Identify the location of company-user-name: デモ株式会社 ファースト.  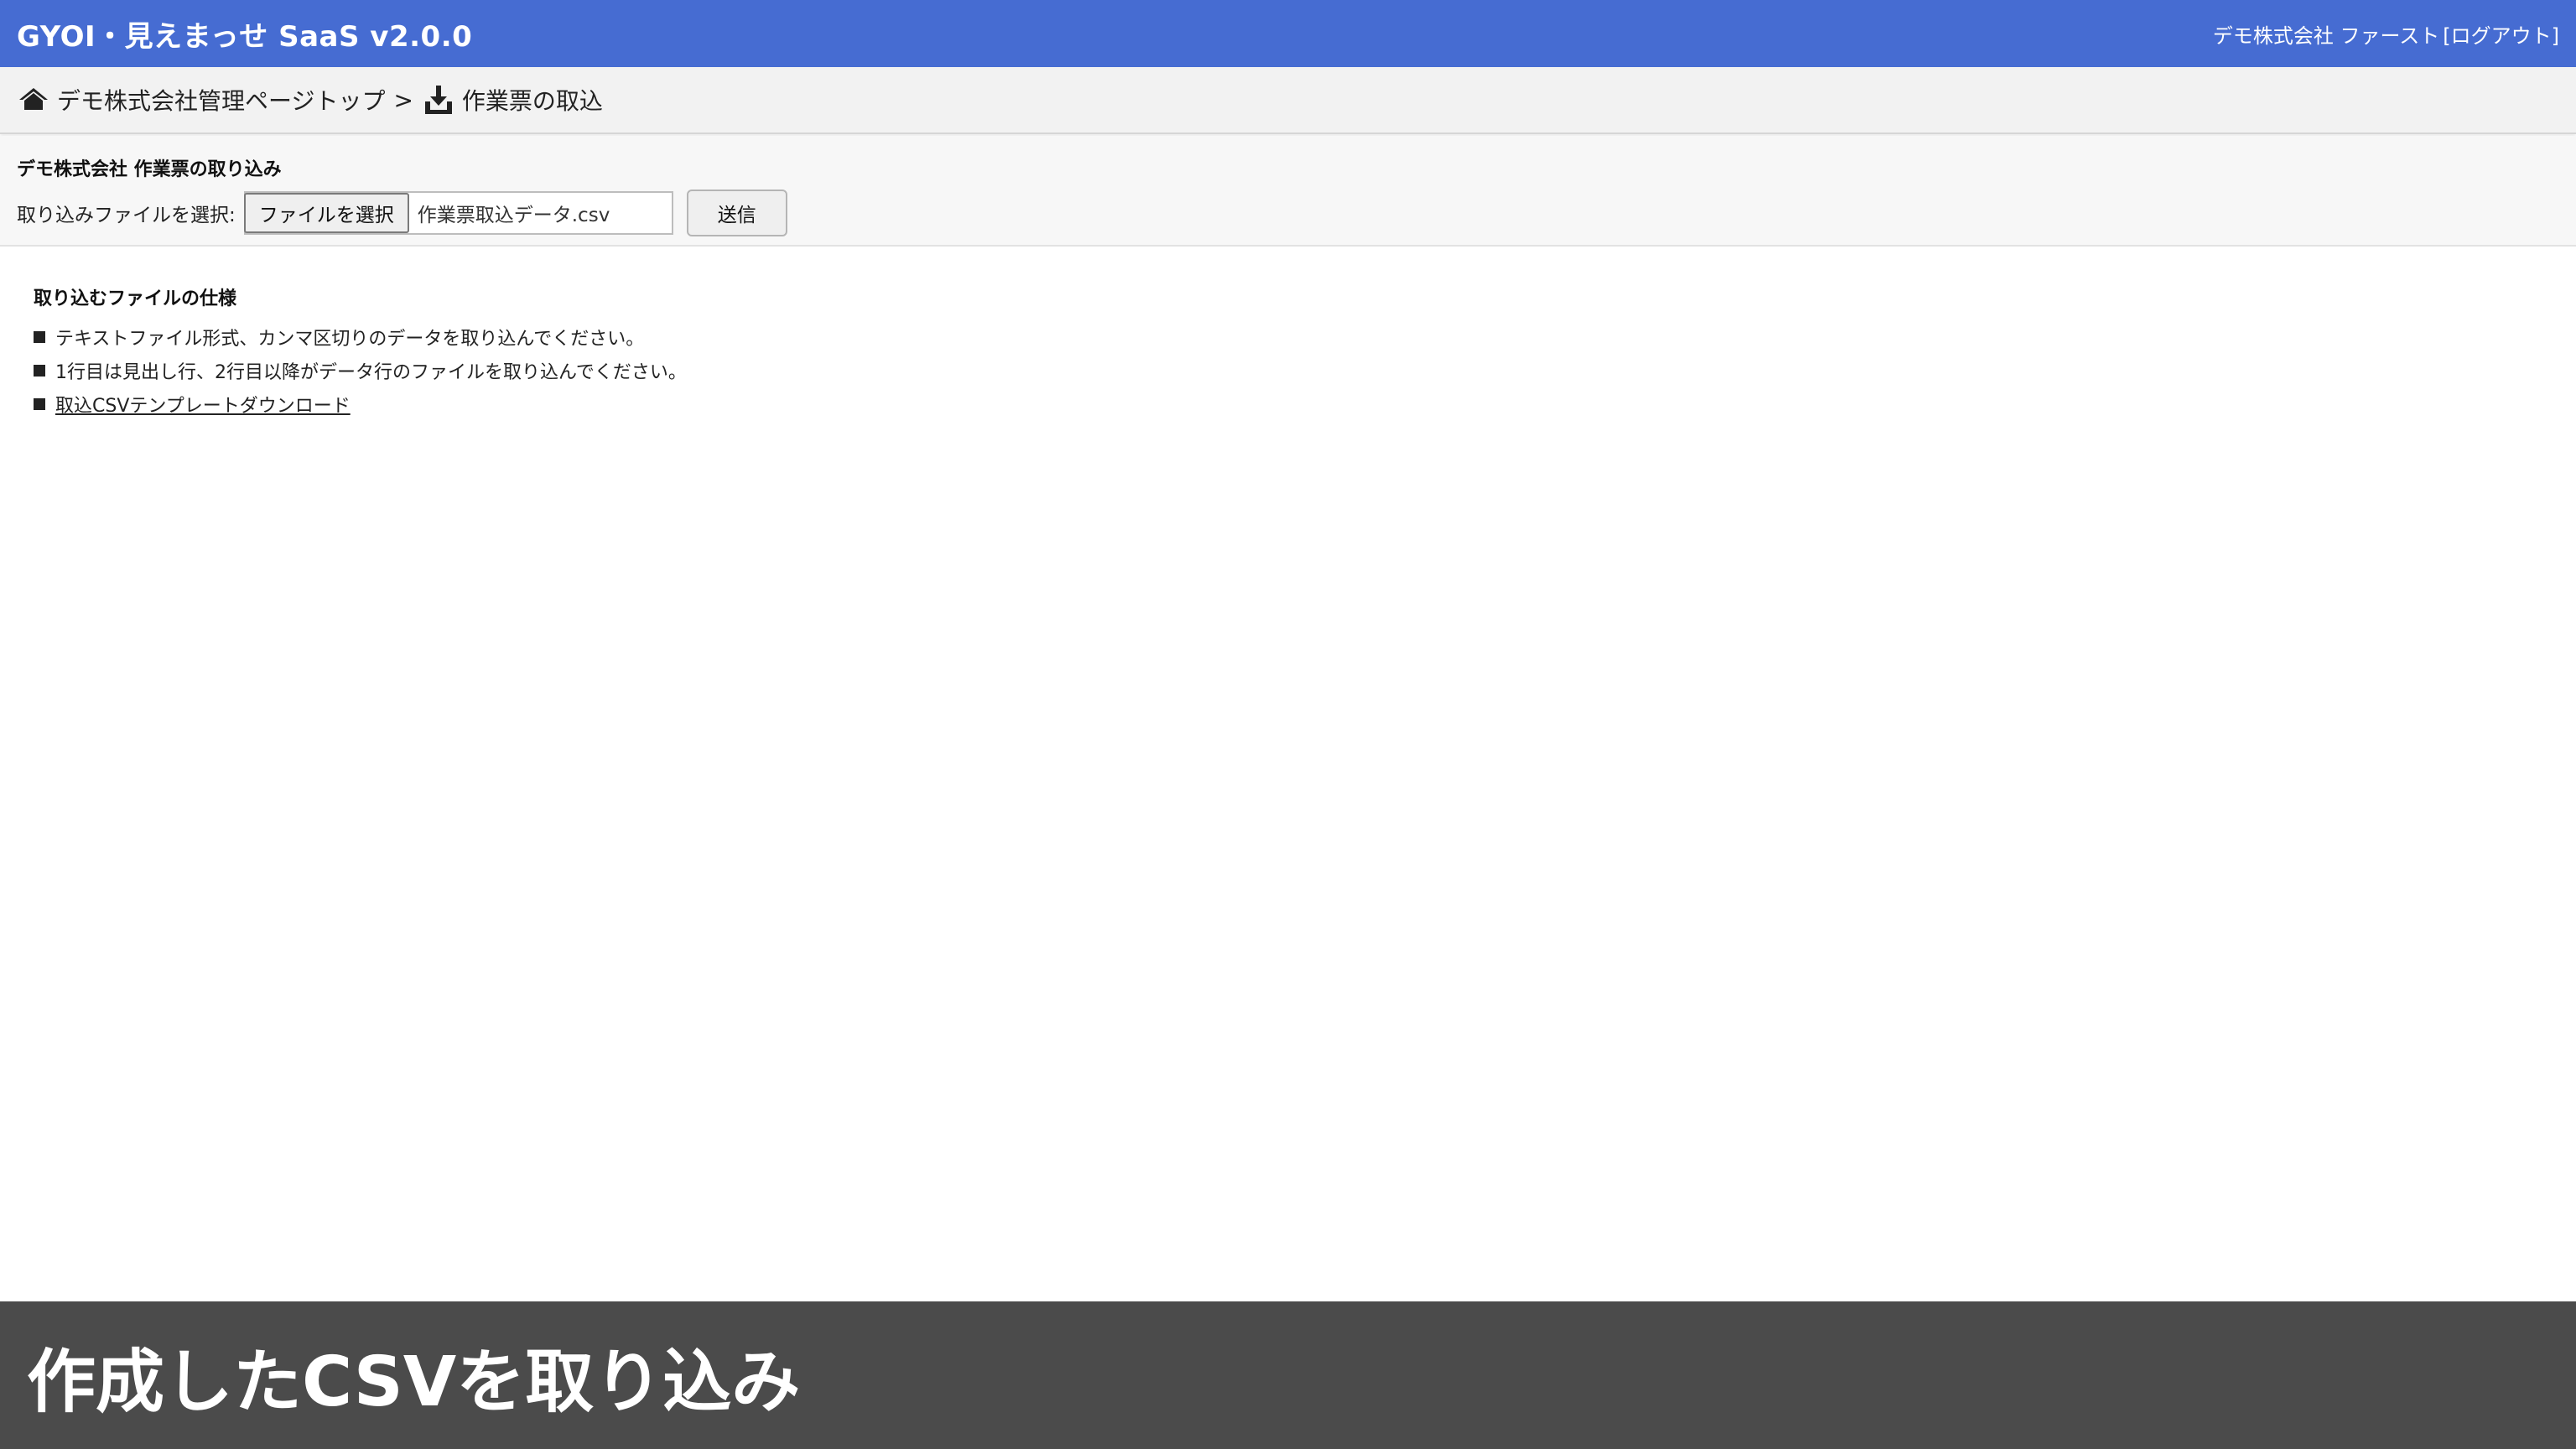
(2326, 35).